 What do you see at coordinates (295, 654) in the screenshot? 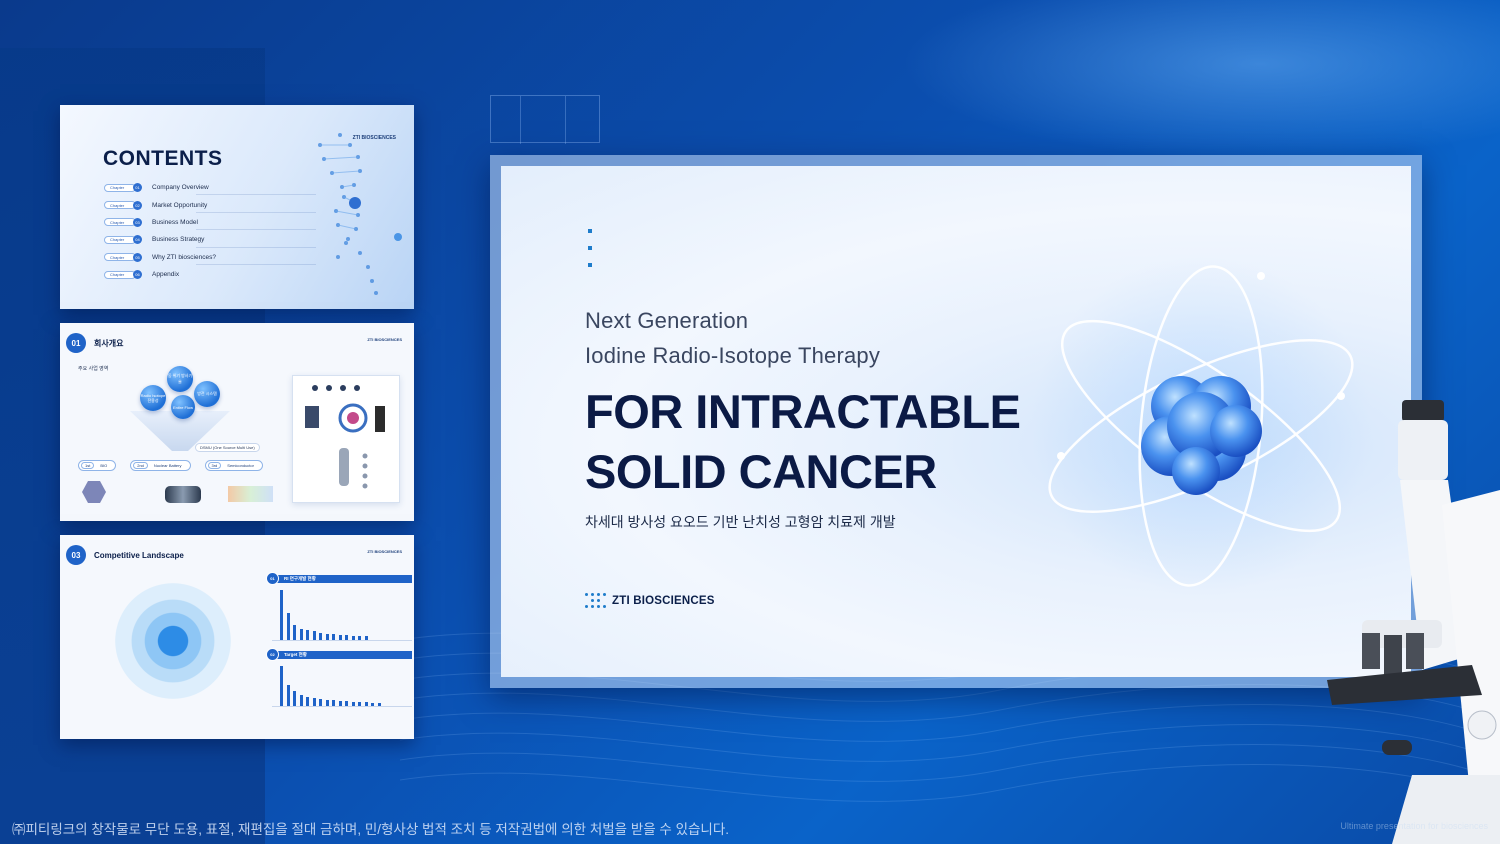
I see `section-label: Target 현황` at bounding box center [295, 654].